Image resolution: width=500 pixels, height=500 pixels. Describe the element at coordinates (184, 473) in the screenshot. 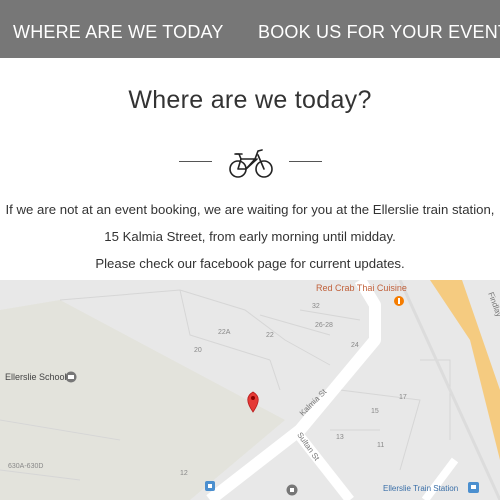

I see `lot-number: 12` at that location.